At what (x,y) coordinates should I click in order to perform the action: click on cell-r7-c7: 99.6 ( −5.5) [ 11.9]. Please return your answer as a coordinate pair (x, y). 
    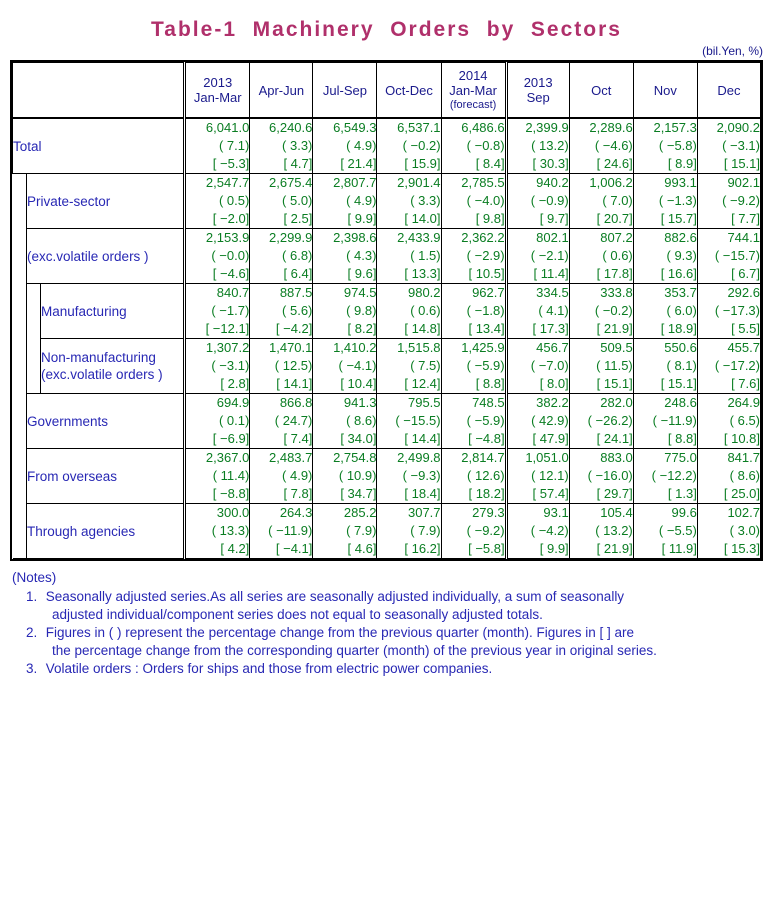
    Looking at the image, I should click on (665, 531).